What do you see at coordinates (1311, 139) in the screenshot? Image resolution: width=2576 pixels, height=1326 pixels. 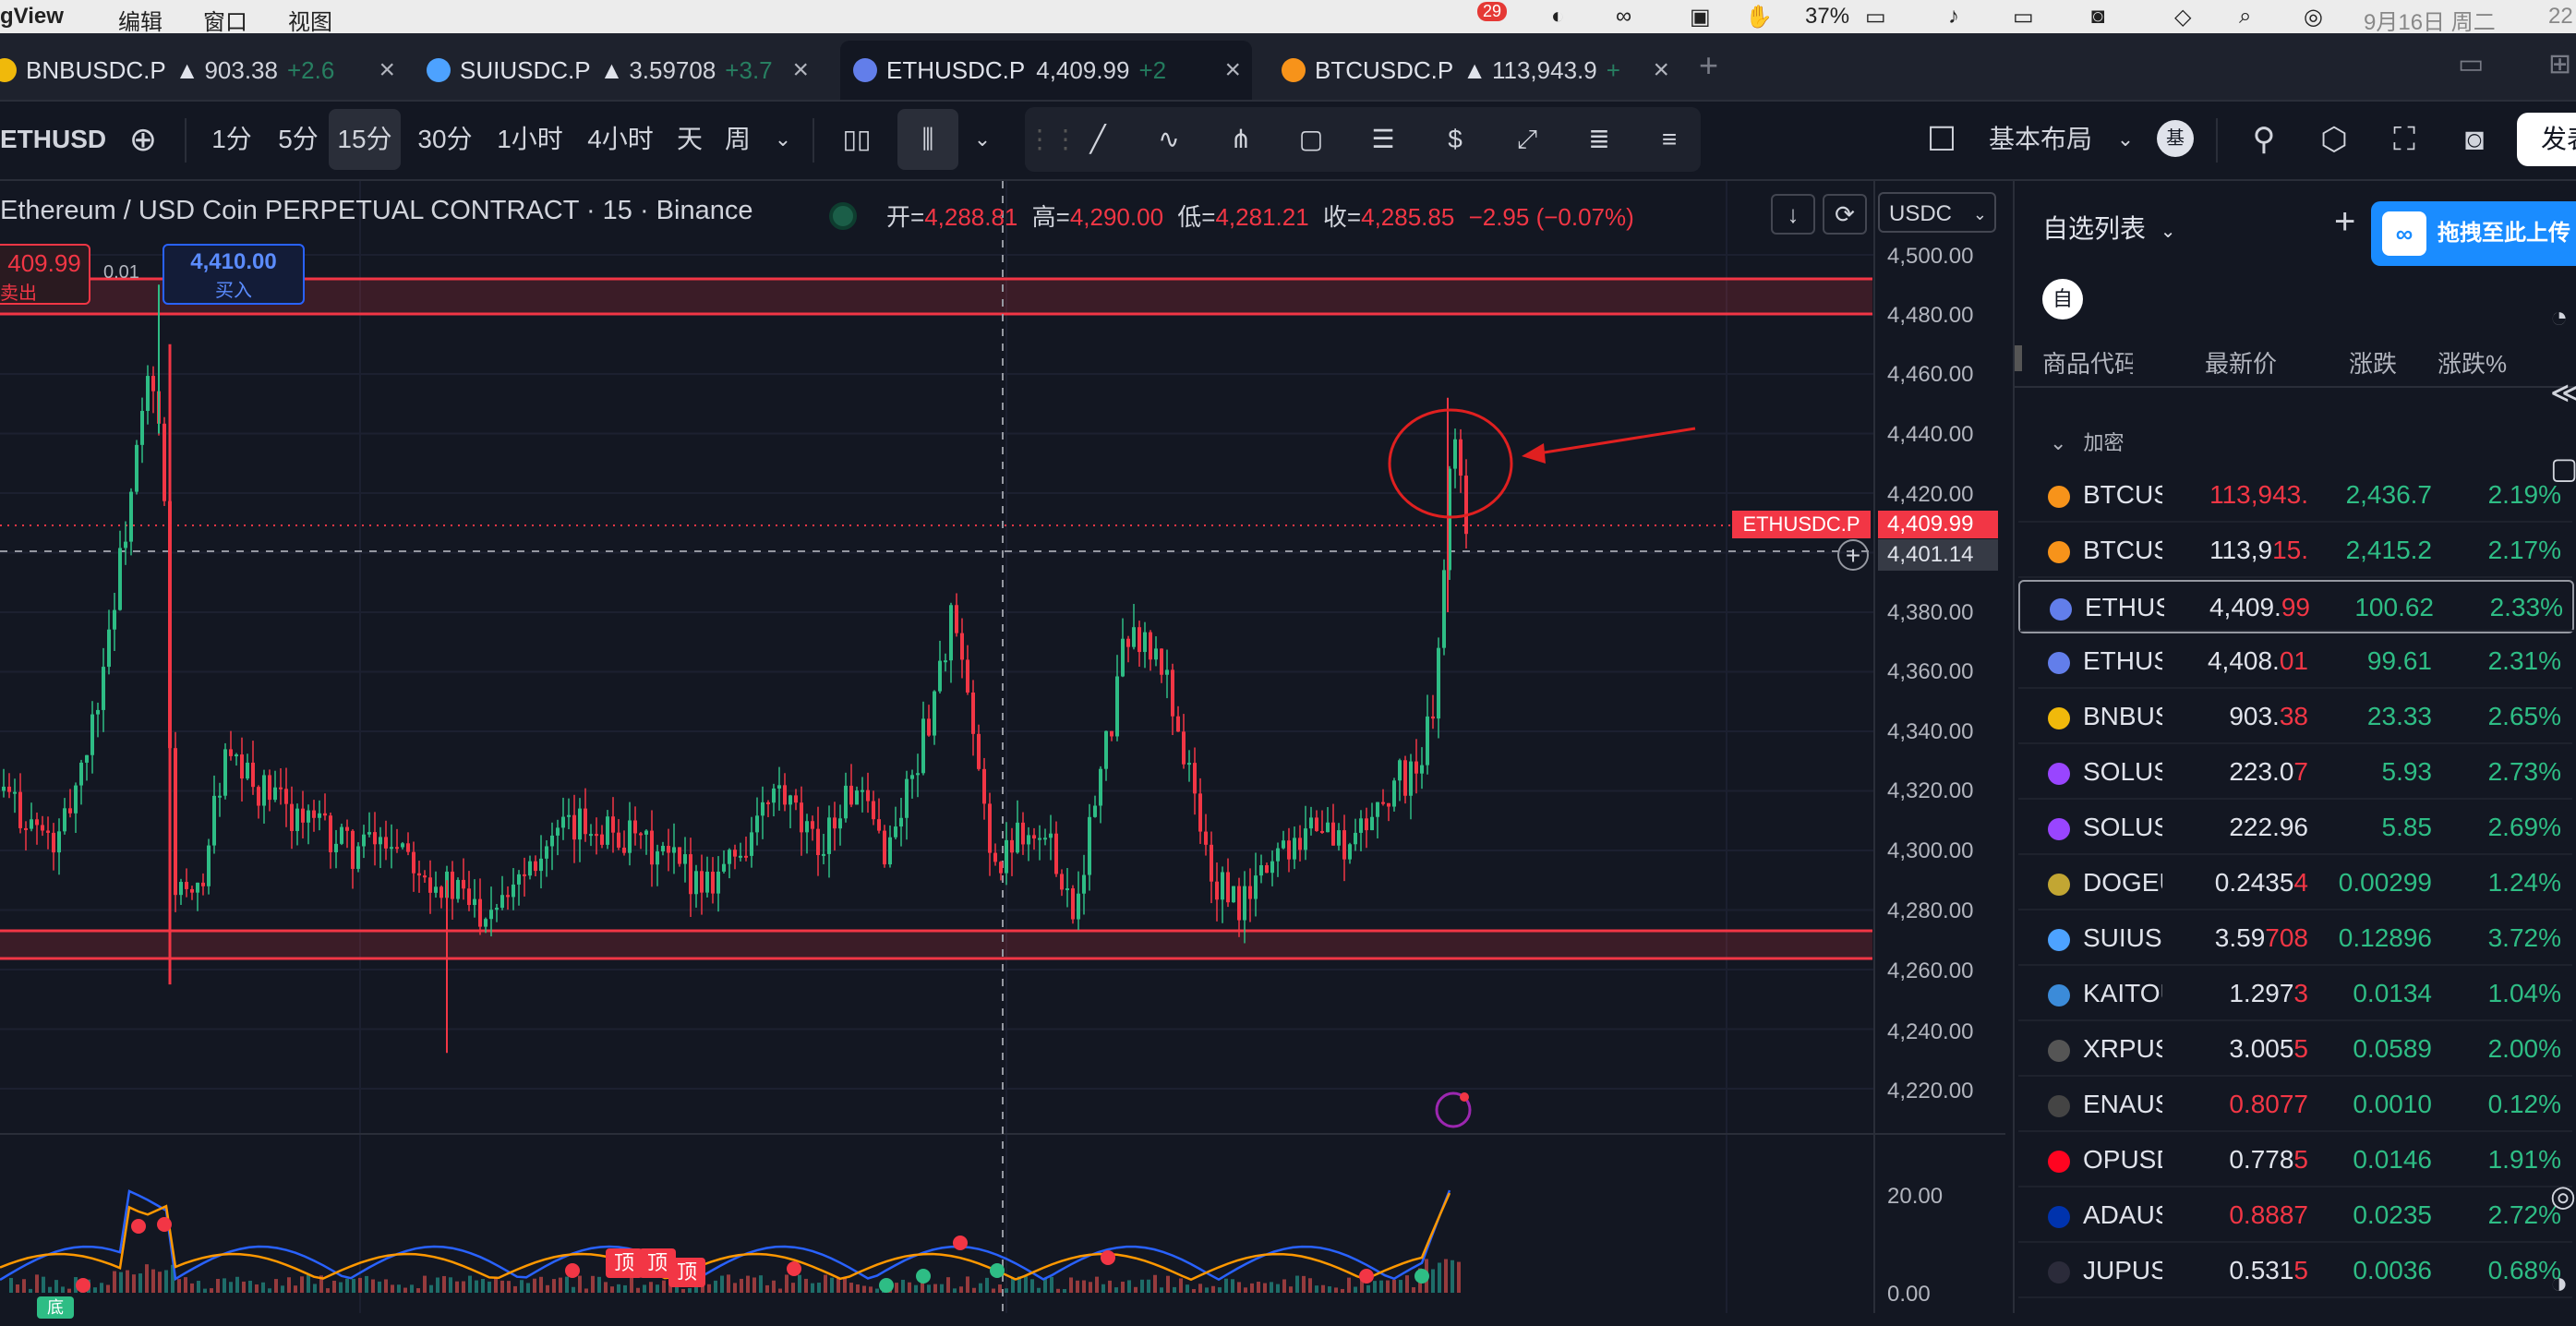 I see `rectangle-icon: ▢` at bounding box center [1311, 139].